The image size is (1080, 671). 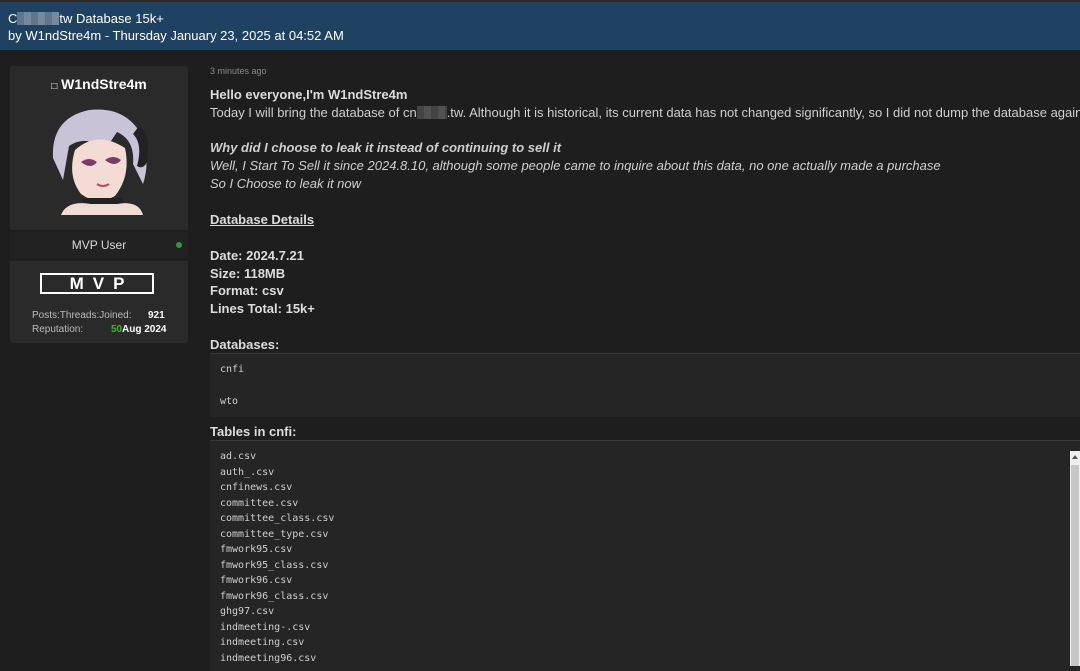 I want to click on scroll-thumb, so click(x=1075, y=565).